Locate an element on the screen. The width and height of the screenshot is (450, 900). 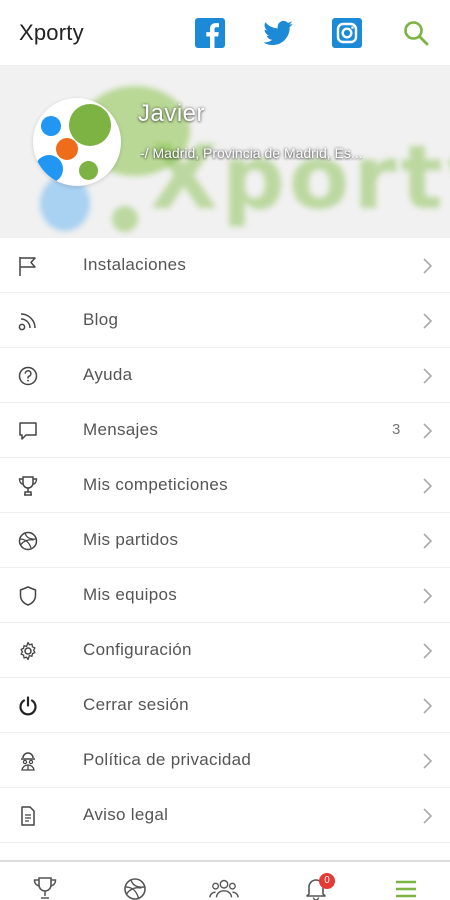
rss-icon is located at coordinates (28, 321).